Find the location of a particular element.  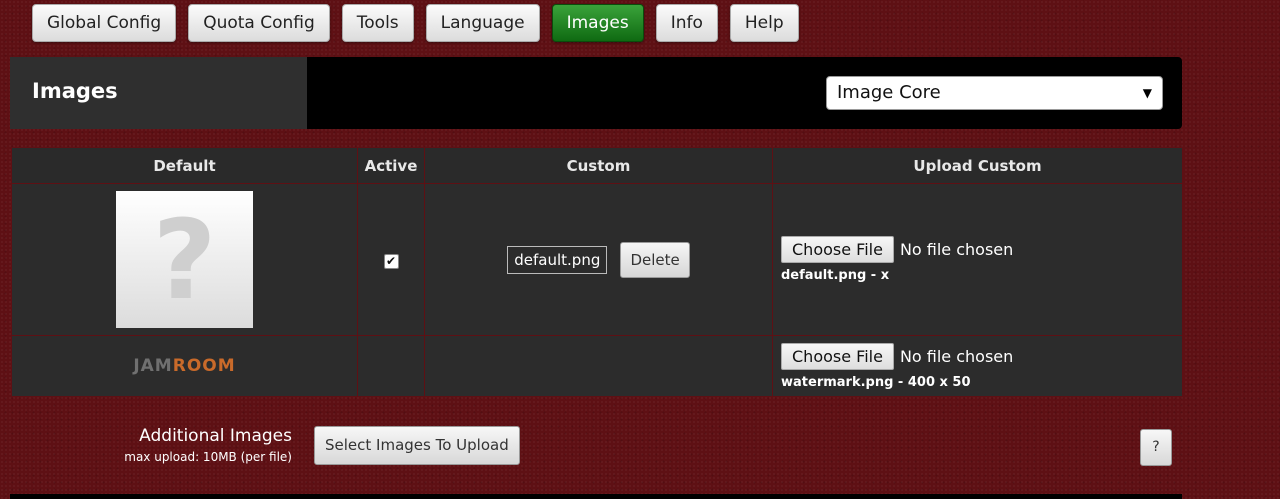

column-header-upload: Upload Custom is located at coordinates (977, 165).